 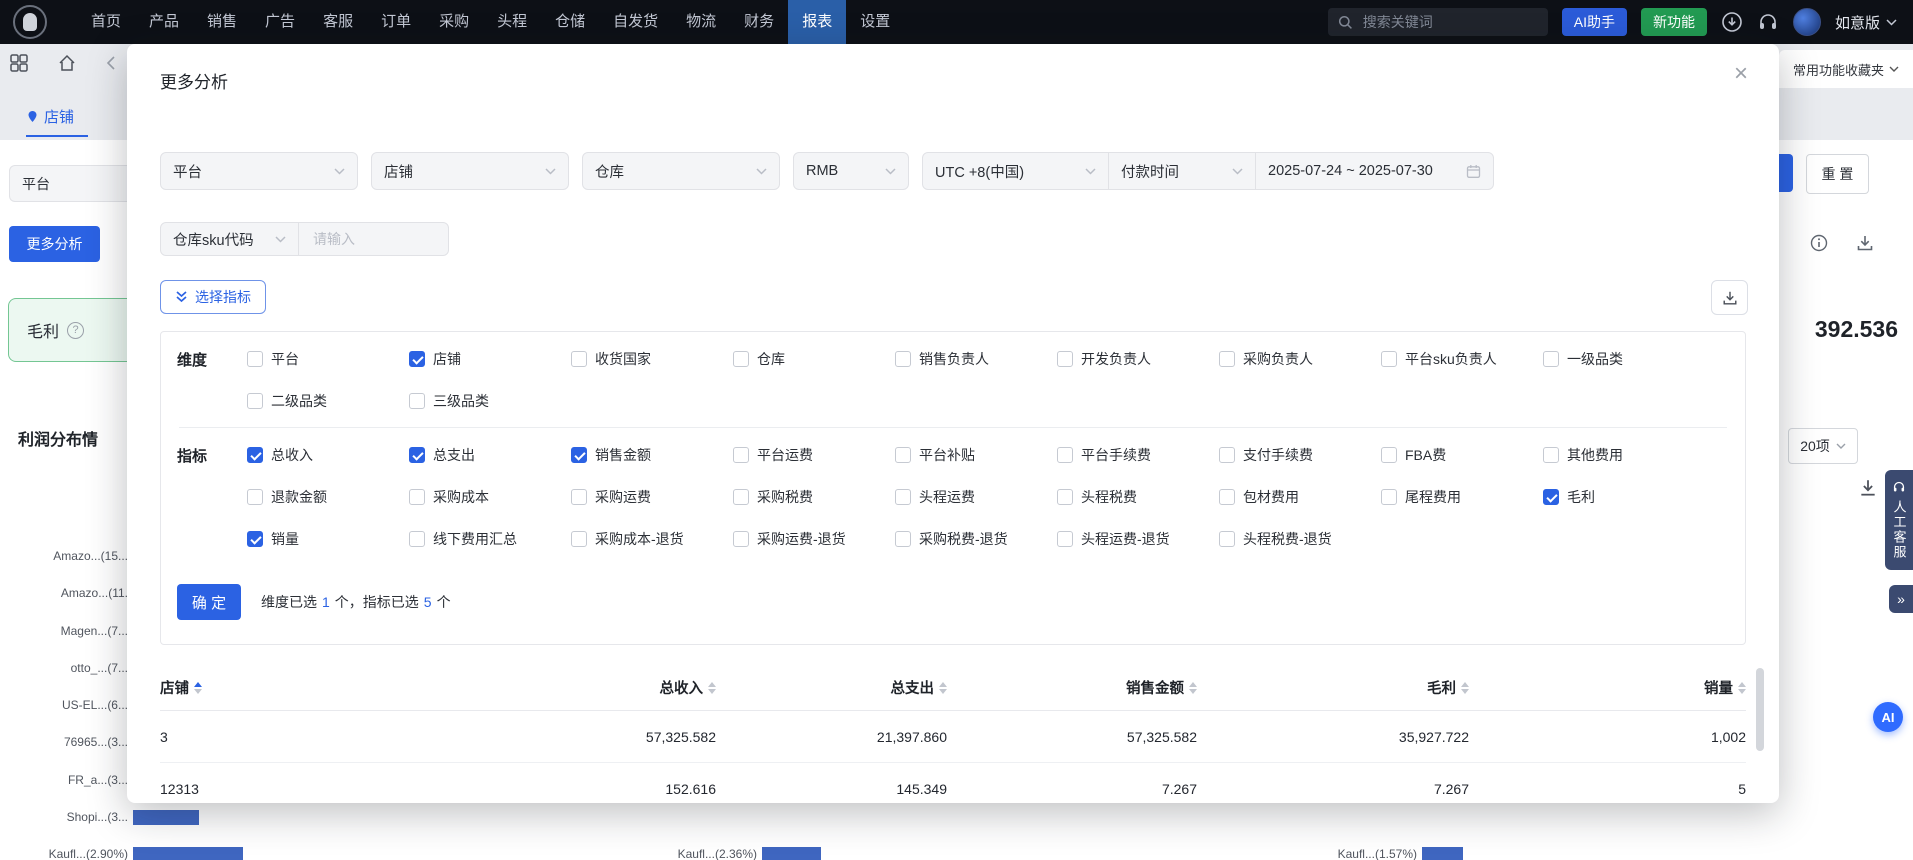 What do you see at coordinates (976, 497) in the screenshot?
I see `checkbox-item: 头程运费` at bounding box center [976, 497].